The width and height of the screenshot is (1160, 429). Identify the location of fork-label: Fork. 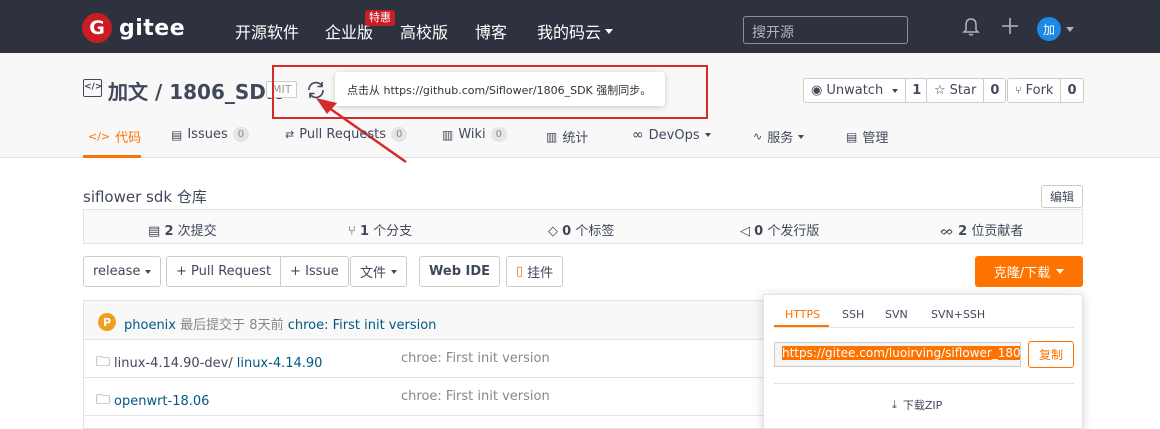
(1039, 90).